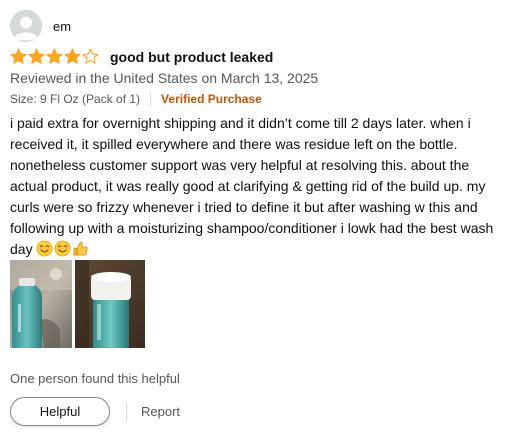  I want to click on report-link: Report, so click(160, 411).